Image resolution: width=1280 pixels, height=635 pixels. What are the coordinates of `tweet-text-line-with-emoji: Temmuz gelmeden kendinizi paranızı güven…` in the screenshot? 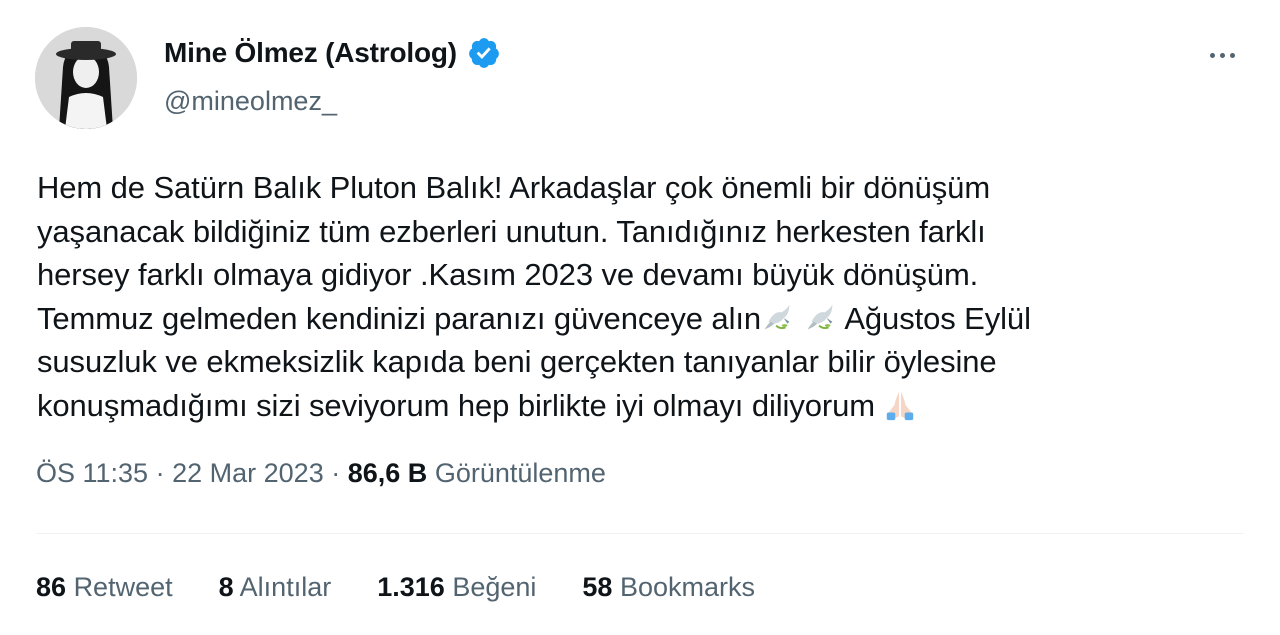 It's located at (642, 319).